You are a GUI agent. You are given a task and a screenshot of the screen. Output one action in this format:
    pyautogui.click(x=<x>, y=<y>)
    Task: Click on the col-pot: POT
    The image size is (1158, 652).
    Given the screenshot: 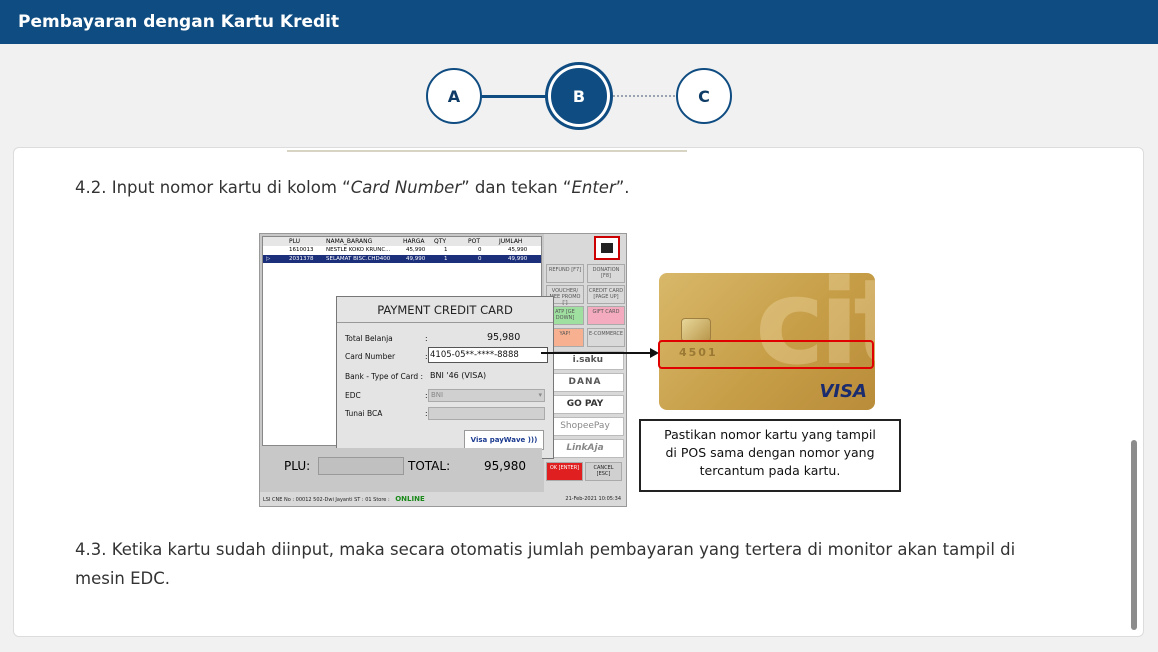 What is the action you would take?
    pyautogui.click(x=474, y=241)
    